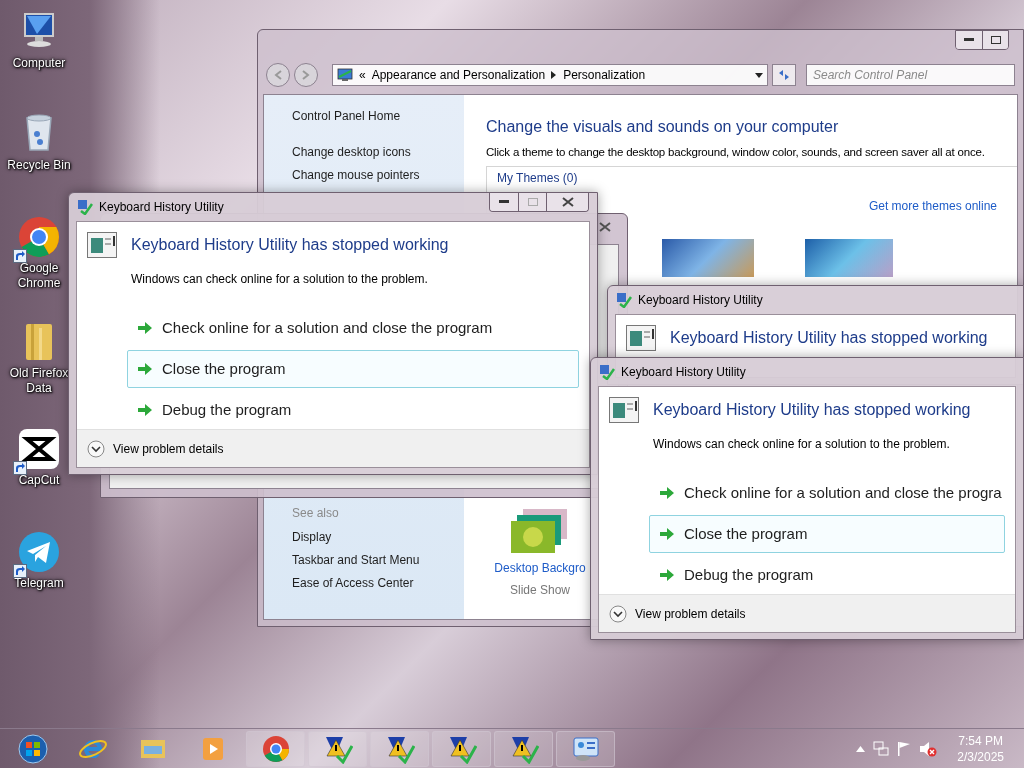  Describe the element at coordinates (378, 116) in the screenshot. I see `sidebar-link: Control Panel Home` at that location.